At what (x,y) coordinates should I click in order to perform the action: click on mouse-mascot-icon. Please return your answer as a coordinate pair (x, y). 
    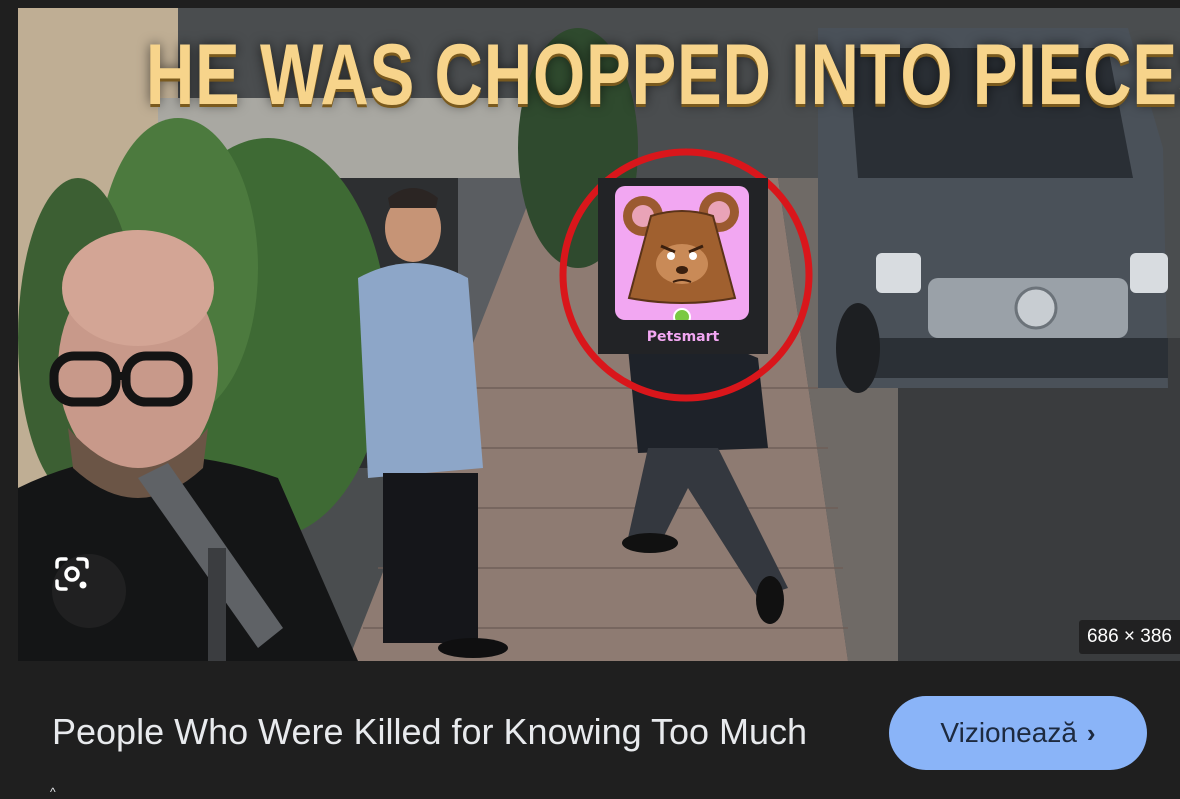
    Looking at the image, I should click on (682, 253).